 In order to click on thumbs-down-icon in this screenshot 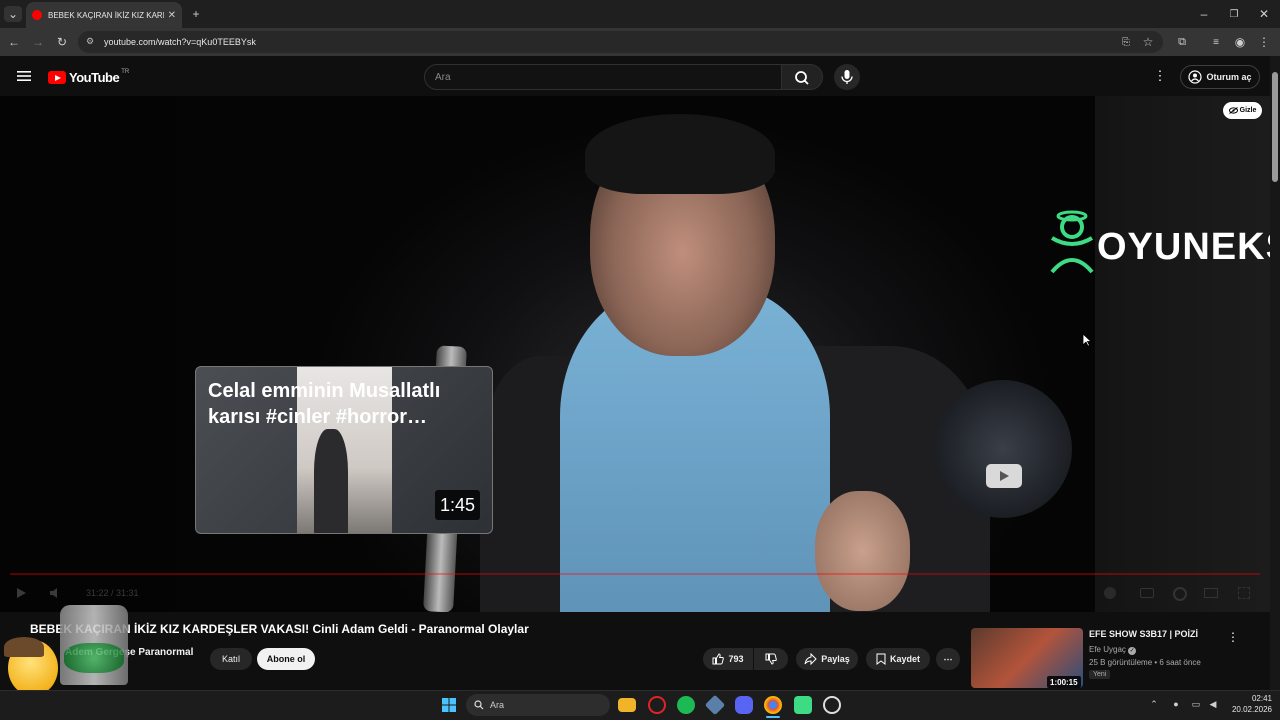, I will do `click(771, 659)`.